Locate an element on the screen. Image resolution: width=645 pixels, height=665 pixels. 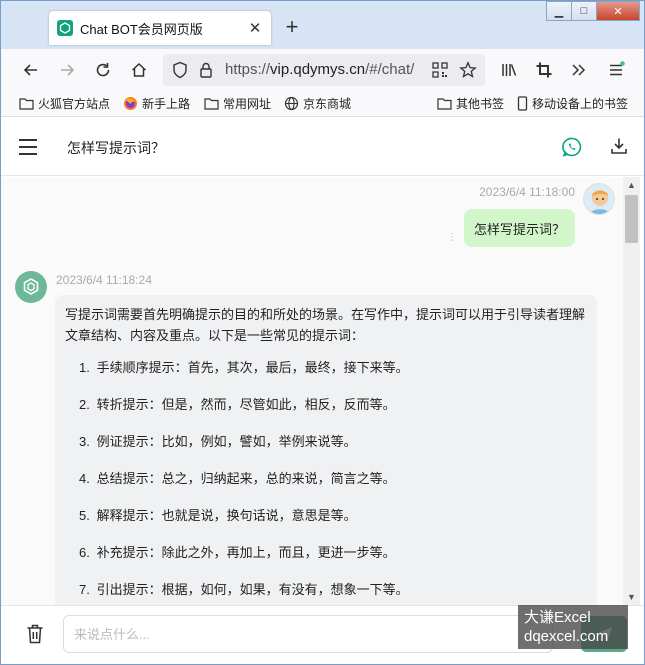
bookmark-label: 京东商城 is located at coordinates (327, 104).